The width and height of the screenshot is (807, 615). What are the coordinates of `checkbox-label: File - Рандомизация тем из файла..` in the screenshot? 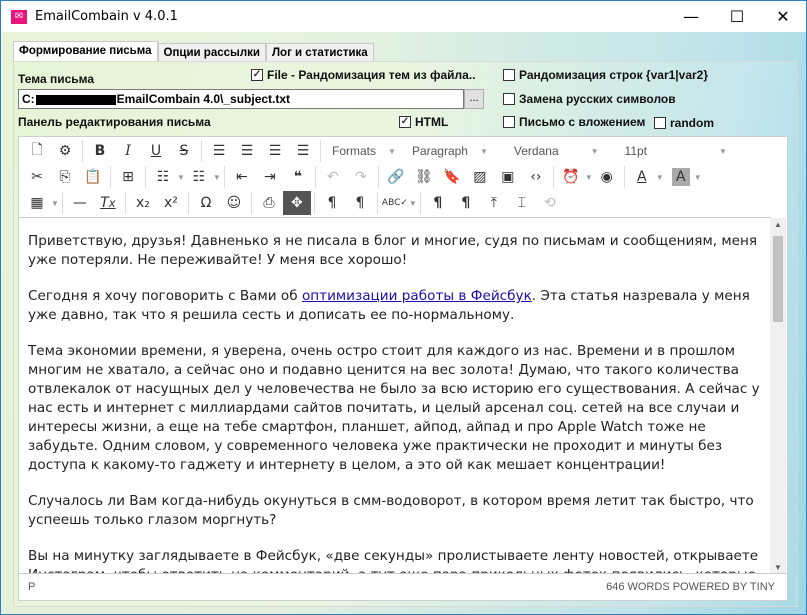 It's located at (371, 75).